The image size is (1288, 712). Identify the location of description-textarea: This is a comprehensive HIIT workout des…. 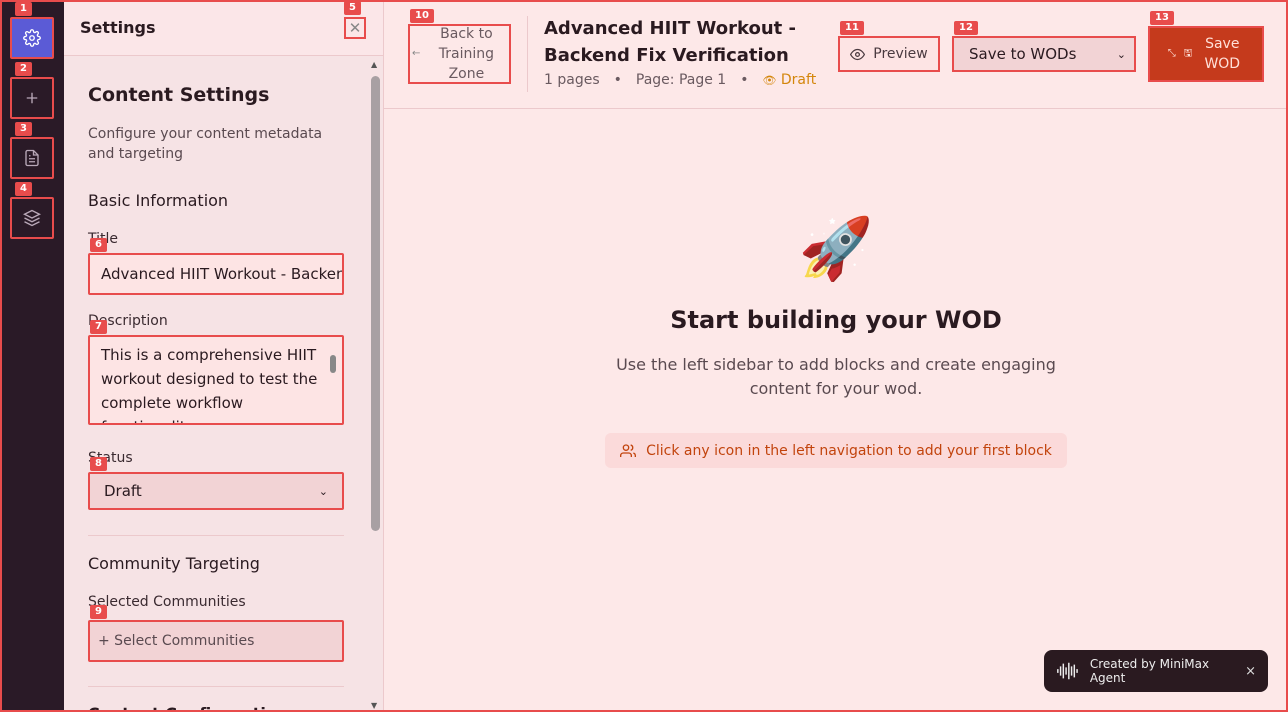
(216, 380).